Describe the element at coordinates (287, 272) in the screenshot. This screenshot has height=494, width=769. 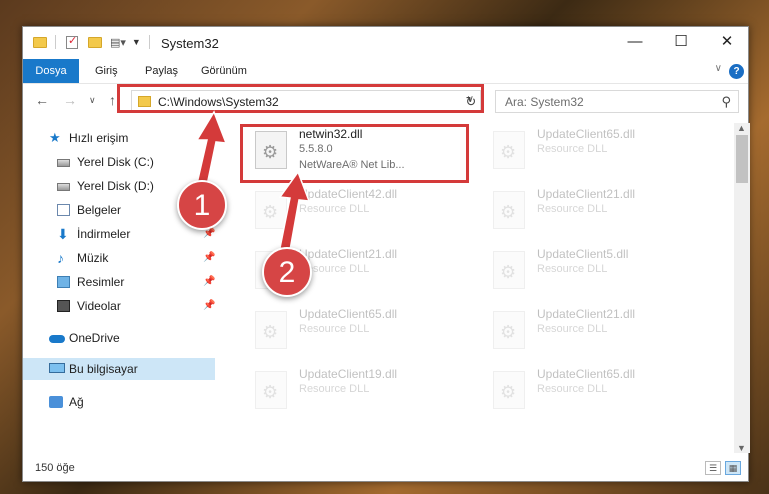
I see `annotation-marker-2: 2` at that location.